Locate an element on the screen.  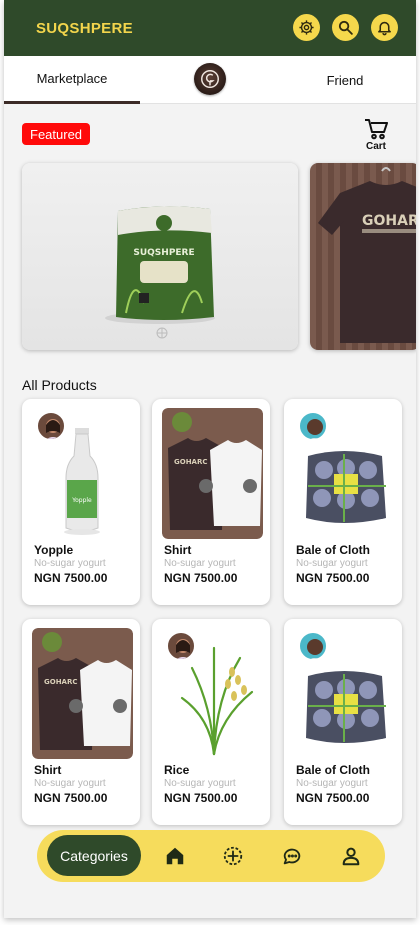
featured-item-rice: SUQSHPERE is located at coordinates (160, 256).